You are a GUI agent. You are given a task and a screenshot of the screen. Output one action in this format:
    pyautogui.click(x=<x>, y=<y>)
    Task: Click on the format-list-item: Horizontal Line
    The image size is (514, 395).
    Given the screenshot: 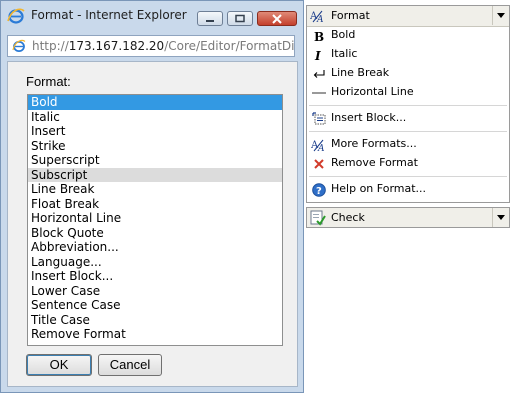 What is the action you would take?
    pyautogui.click(x=155, y=218)
    